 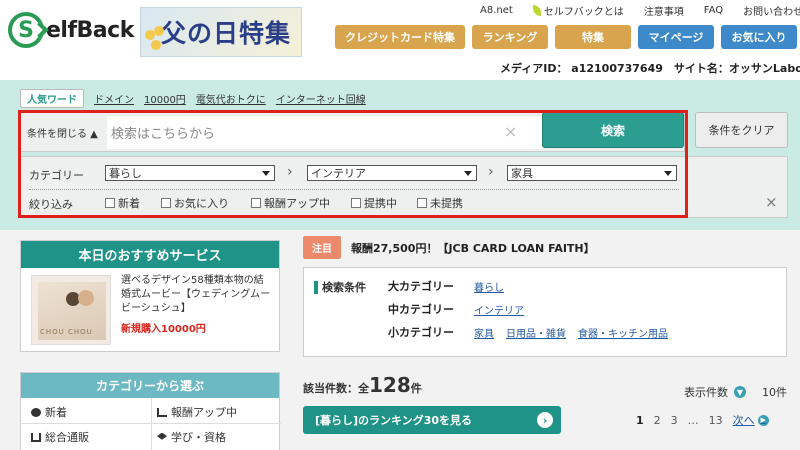 I want to click on result-count-prefix: 該当件数：全, so click(x=336, y=388).